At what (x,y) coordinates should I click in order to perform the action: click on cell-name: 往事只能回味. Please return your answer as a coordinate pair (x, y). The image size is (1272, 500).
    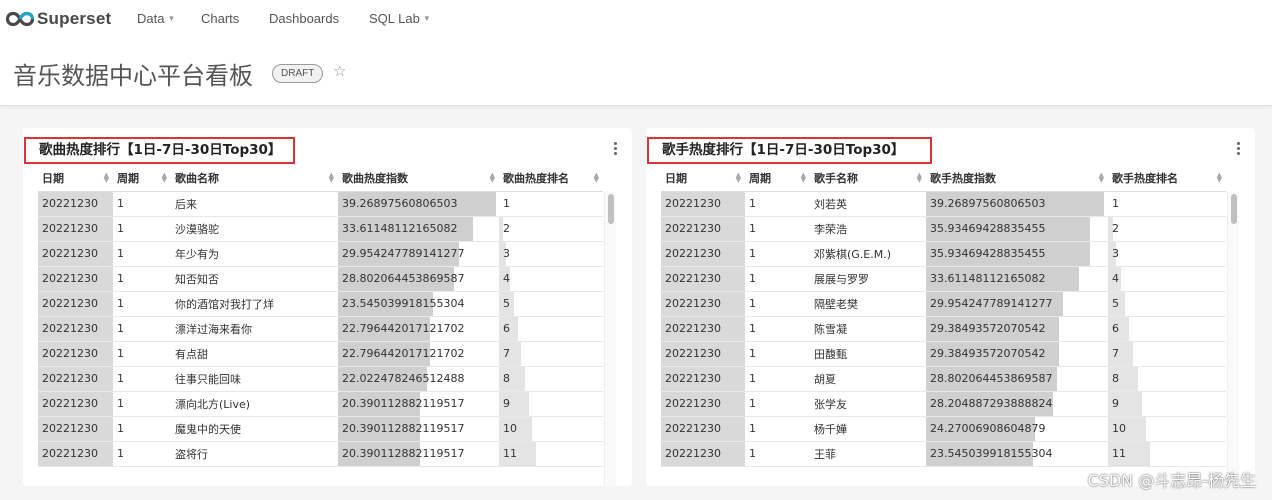
    Looking at the image, I should click on (254, 379).